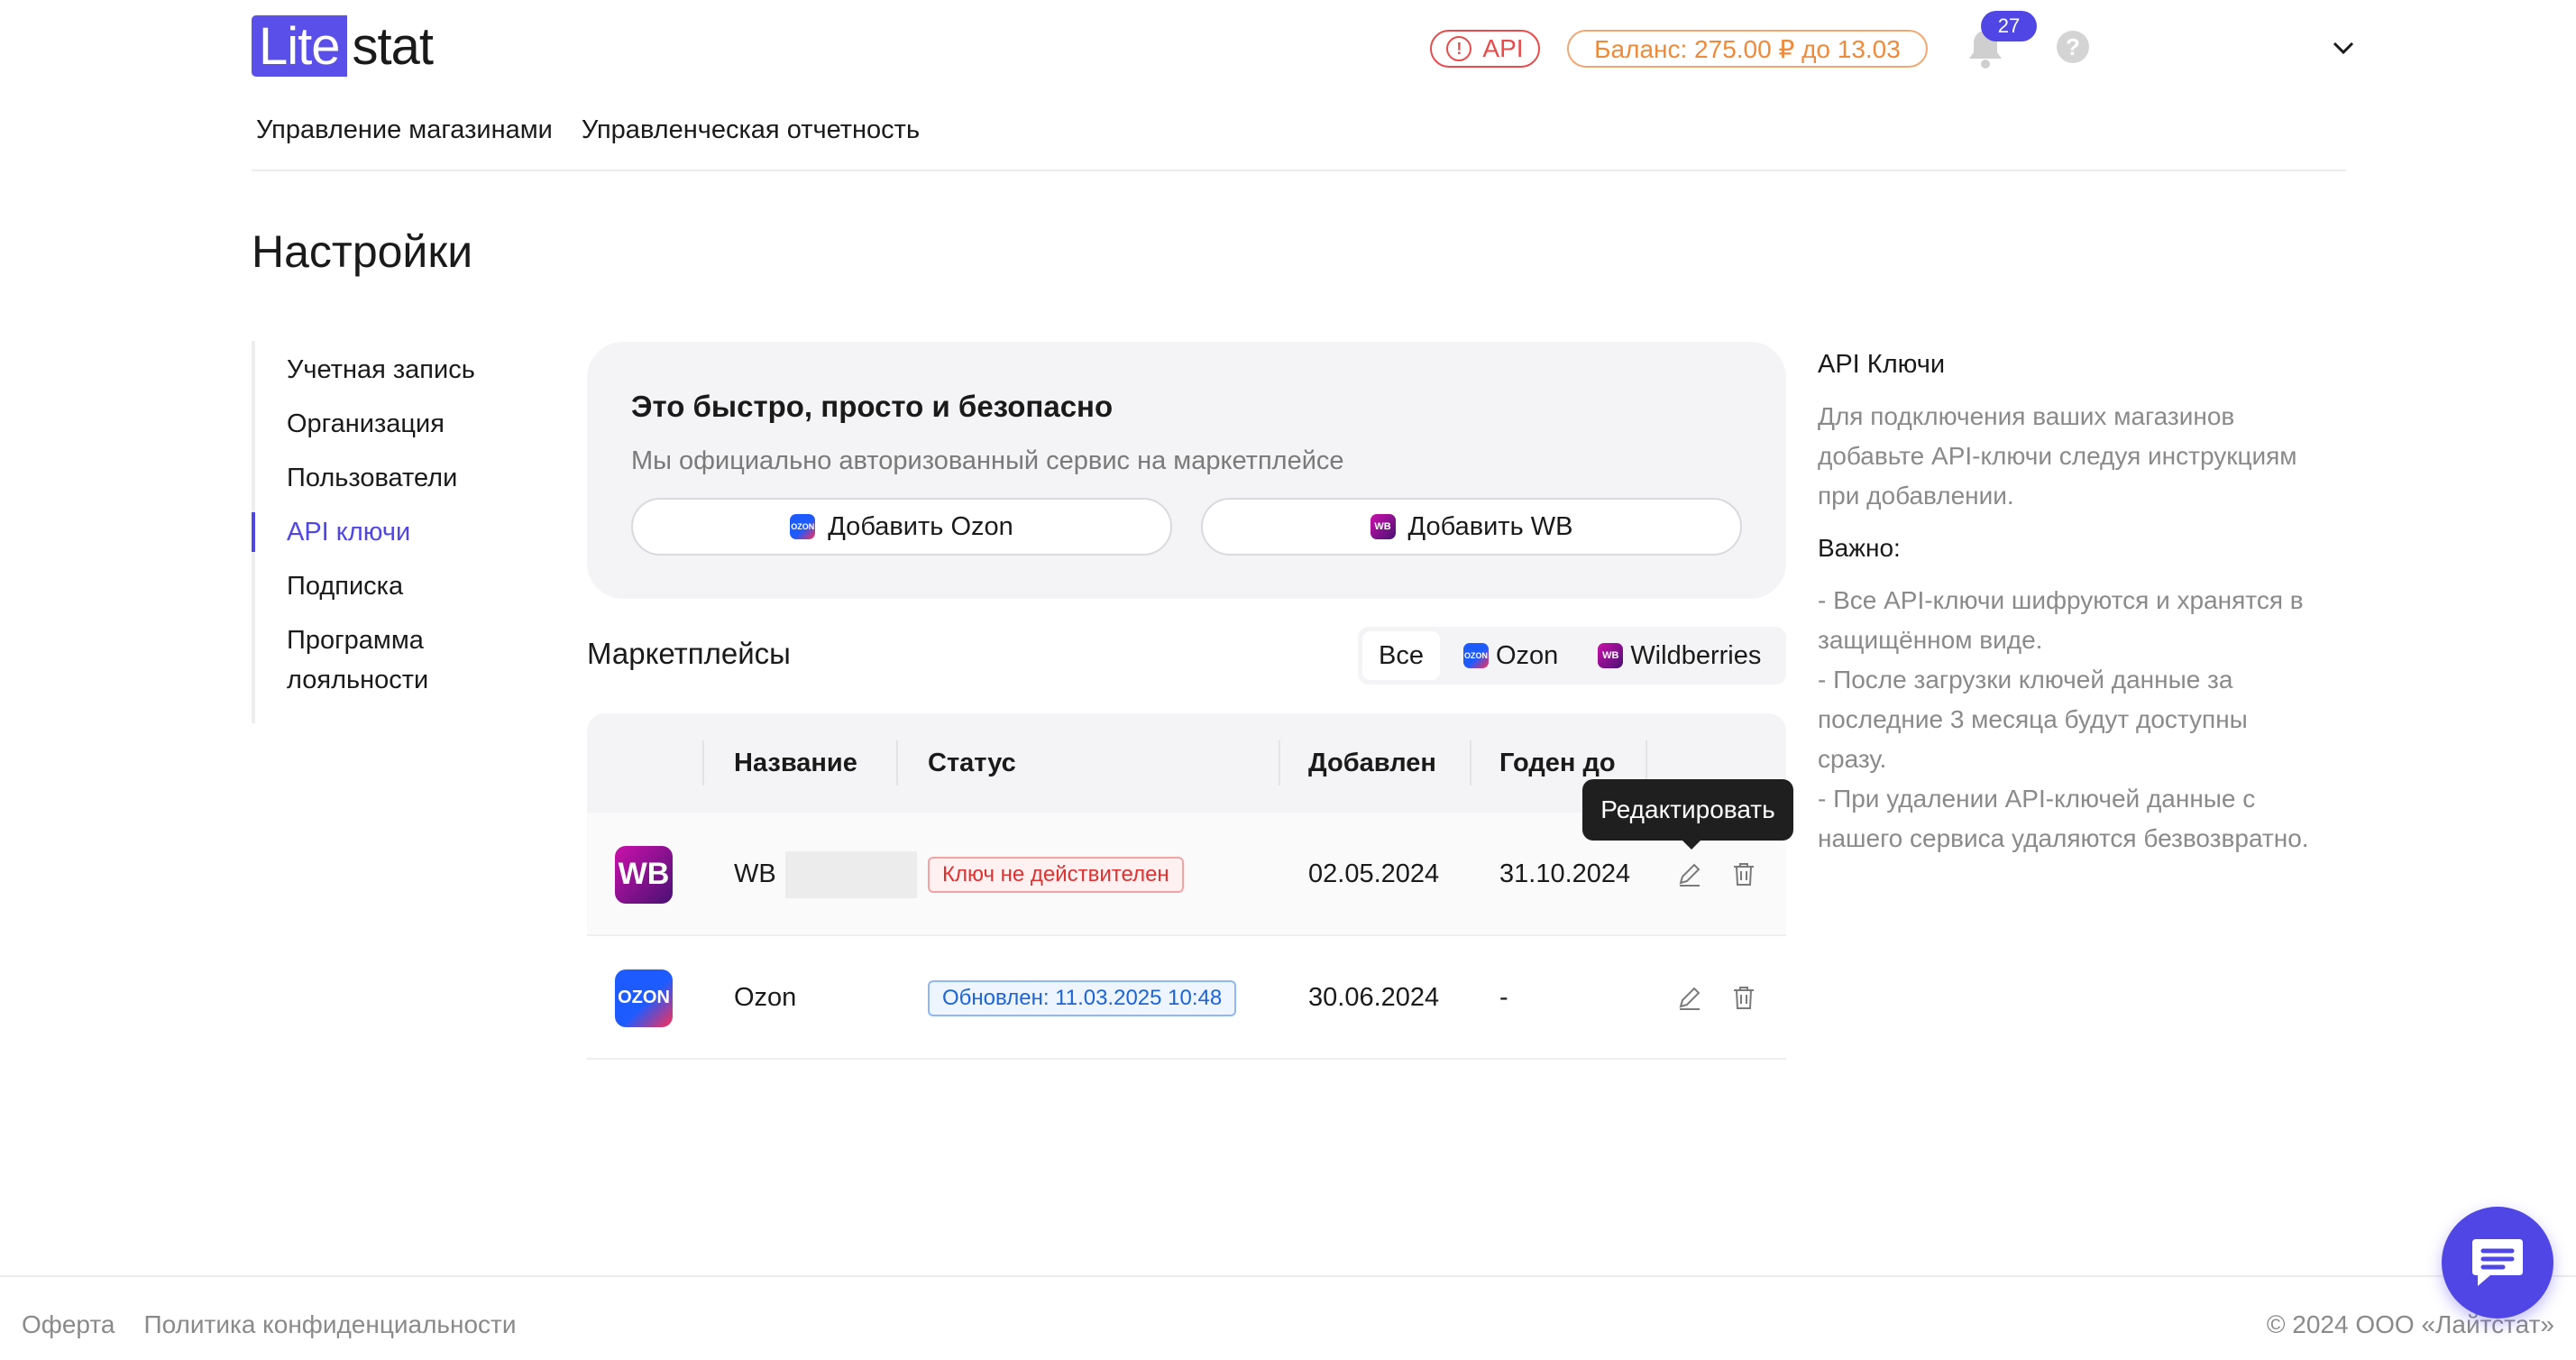 The image size is (2576, 1360). I want to click on promo-title: Это быстро, просто и безопасно, so click(872, 406).